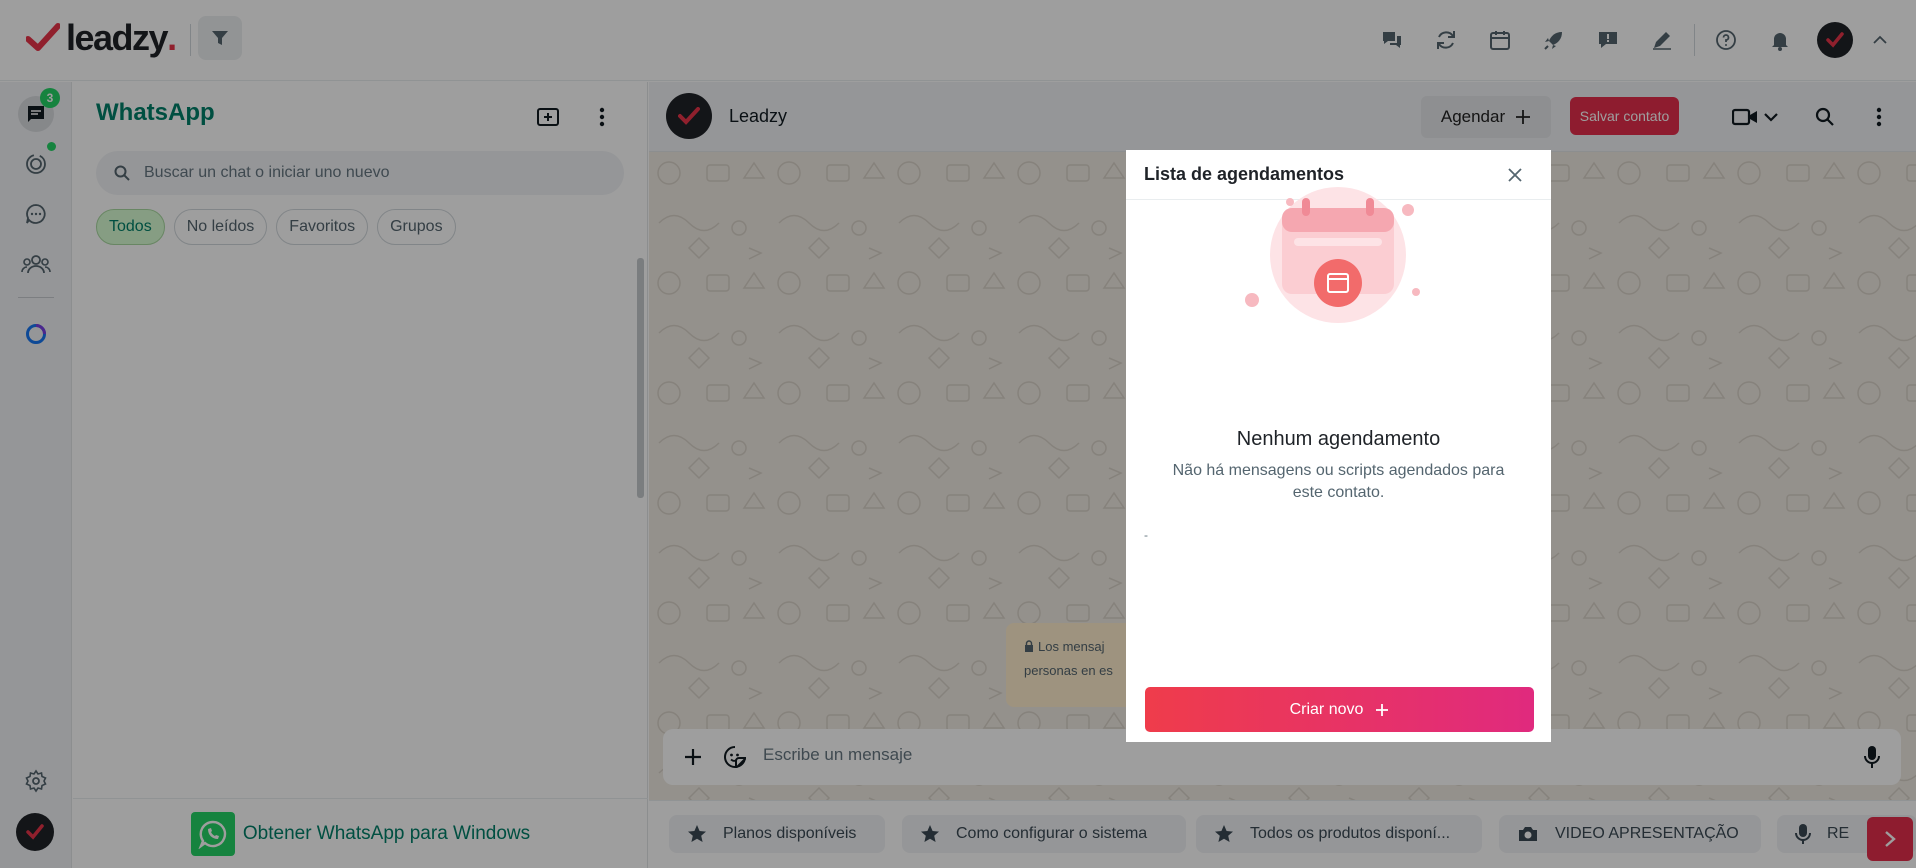  Describe the element at coordinates (1338, 439) in the screenshot. I see `empty-state-title: Nenhum agendamento` at that location.